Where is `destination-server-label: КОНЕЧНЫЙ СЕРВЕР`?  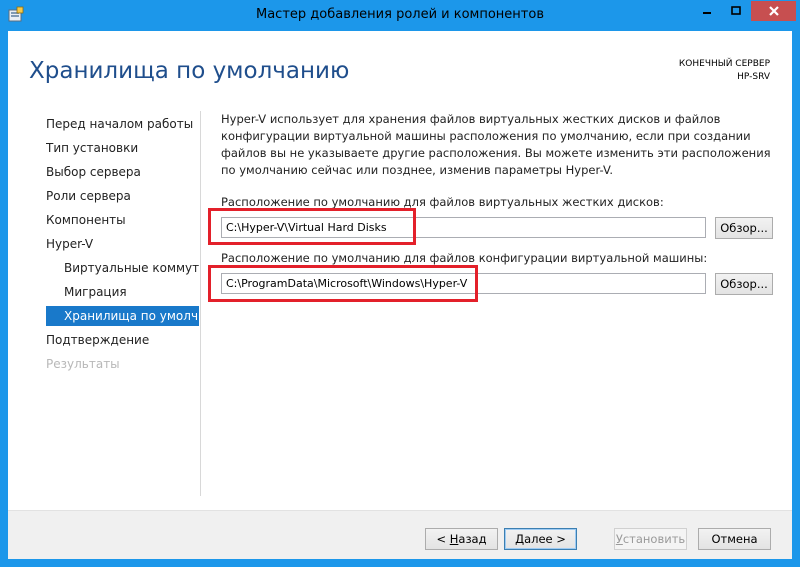
destination-server-label: КОНЕЧНЫЙ СЕРВЕР is located at coordinates (724, 64).